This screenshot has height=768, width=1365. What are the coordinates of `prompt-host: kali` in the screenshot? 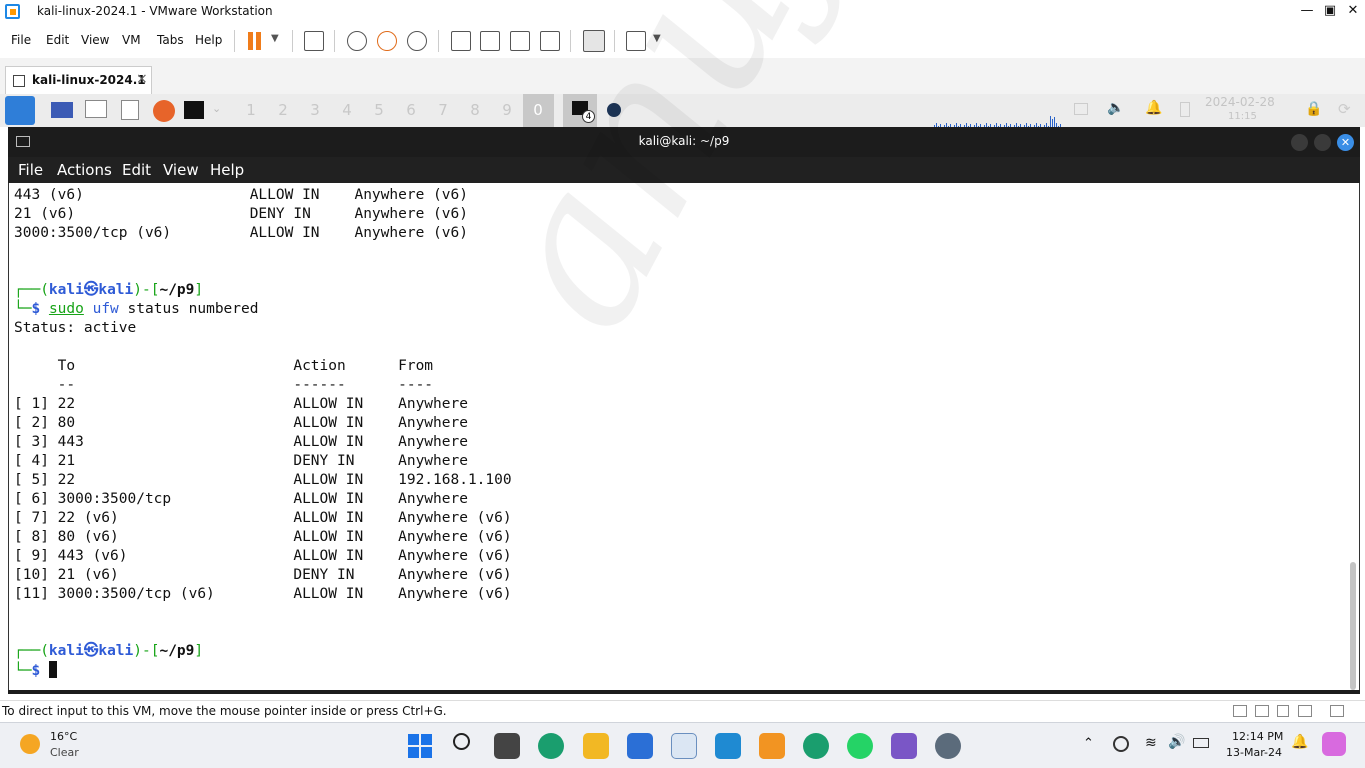 It's located at (116, 651).